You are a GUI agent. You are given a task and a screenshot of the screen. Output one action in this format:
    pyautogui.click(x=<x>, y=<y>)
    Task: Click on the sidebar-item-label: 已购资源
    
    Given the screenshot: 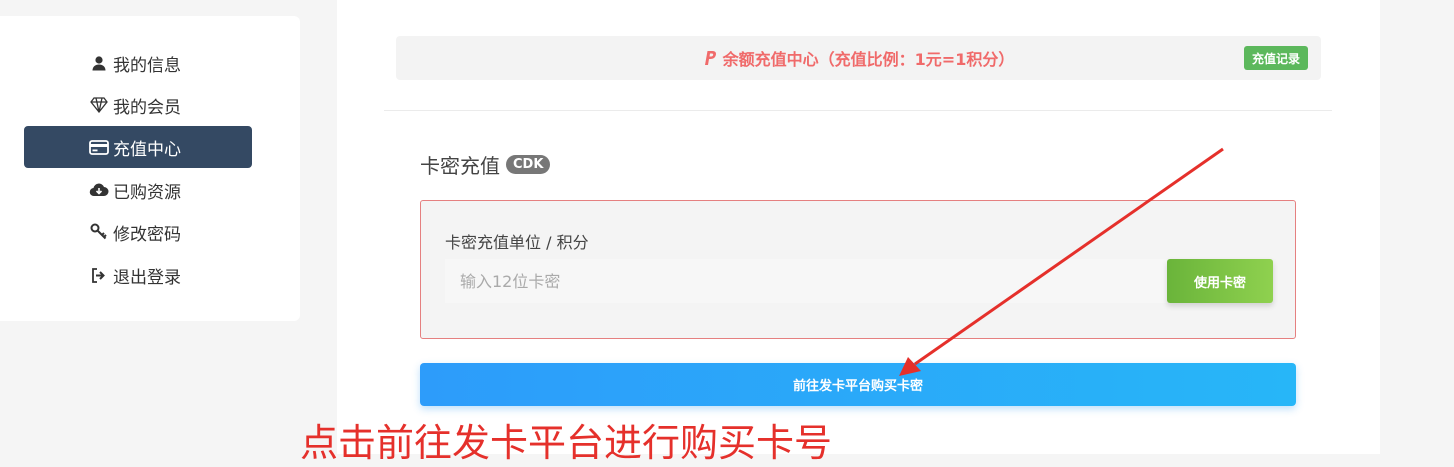 What is the action you would take?
    pyautogui.click(x=147, y=192)
    